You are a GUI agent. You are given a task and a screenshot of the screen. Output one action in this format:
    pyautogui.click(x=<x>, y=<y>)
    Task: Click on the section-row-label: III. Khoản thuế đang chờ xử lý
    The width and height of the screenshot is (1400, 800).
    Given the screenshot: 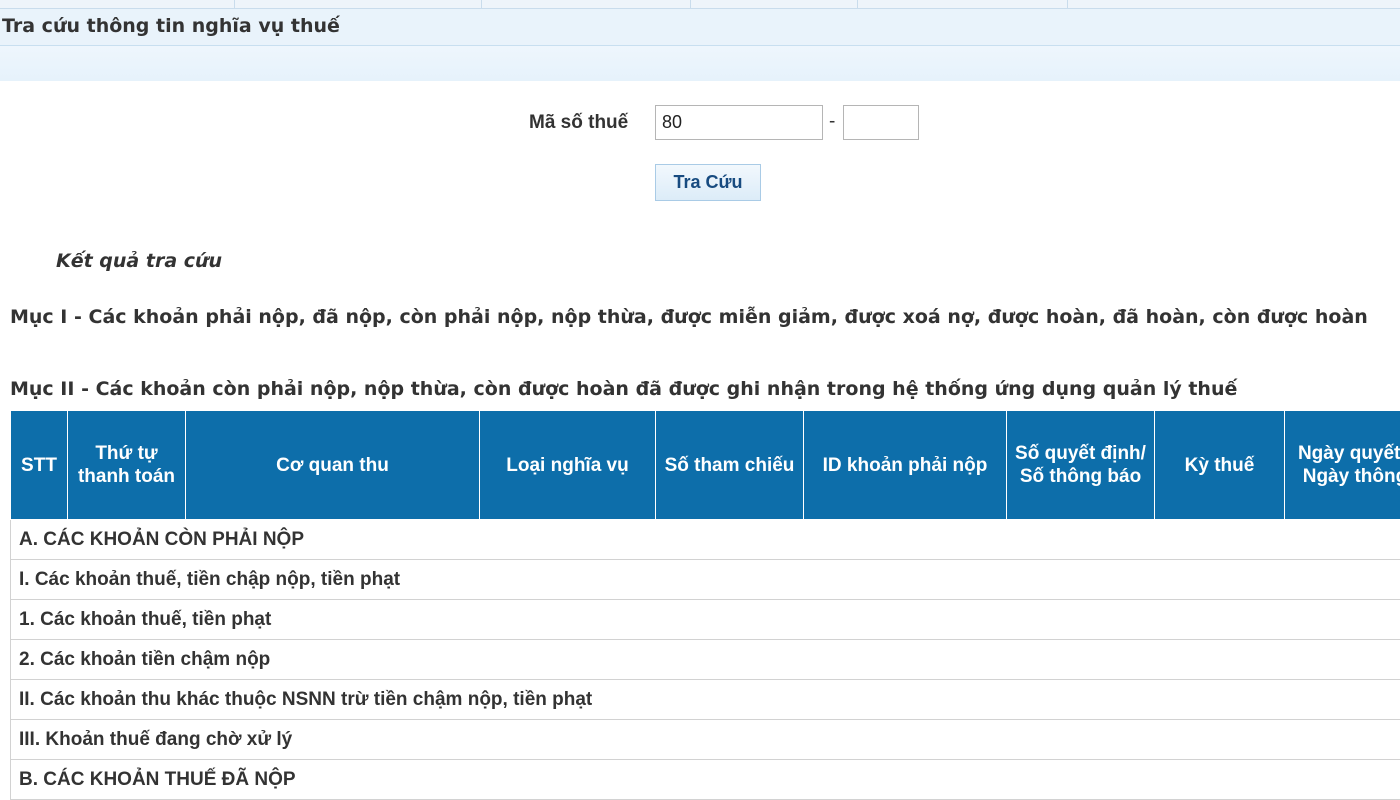 What is the action you would take?
    pyautogui.click(x=705, y=739)
    